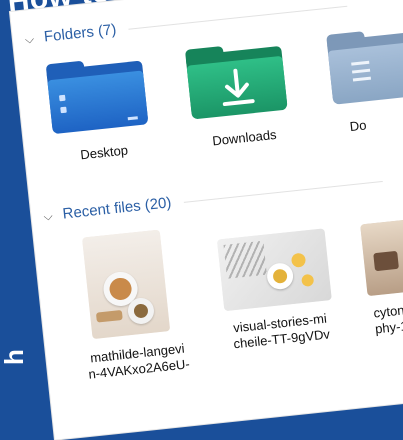  Describe the element at coordinates (80, 33) in the screenshot. I see `folders-section-label: Folders (7)` at that location.